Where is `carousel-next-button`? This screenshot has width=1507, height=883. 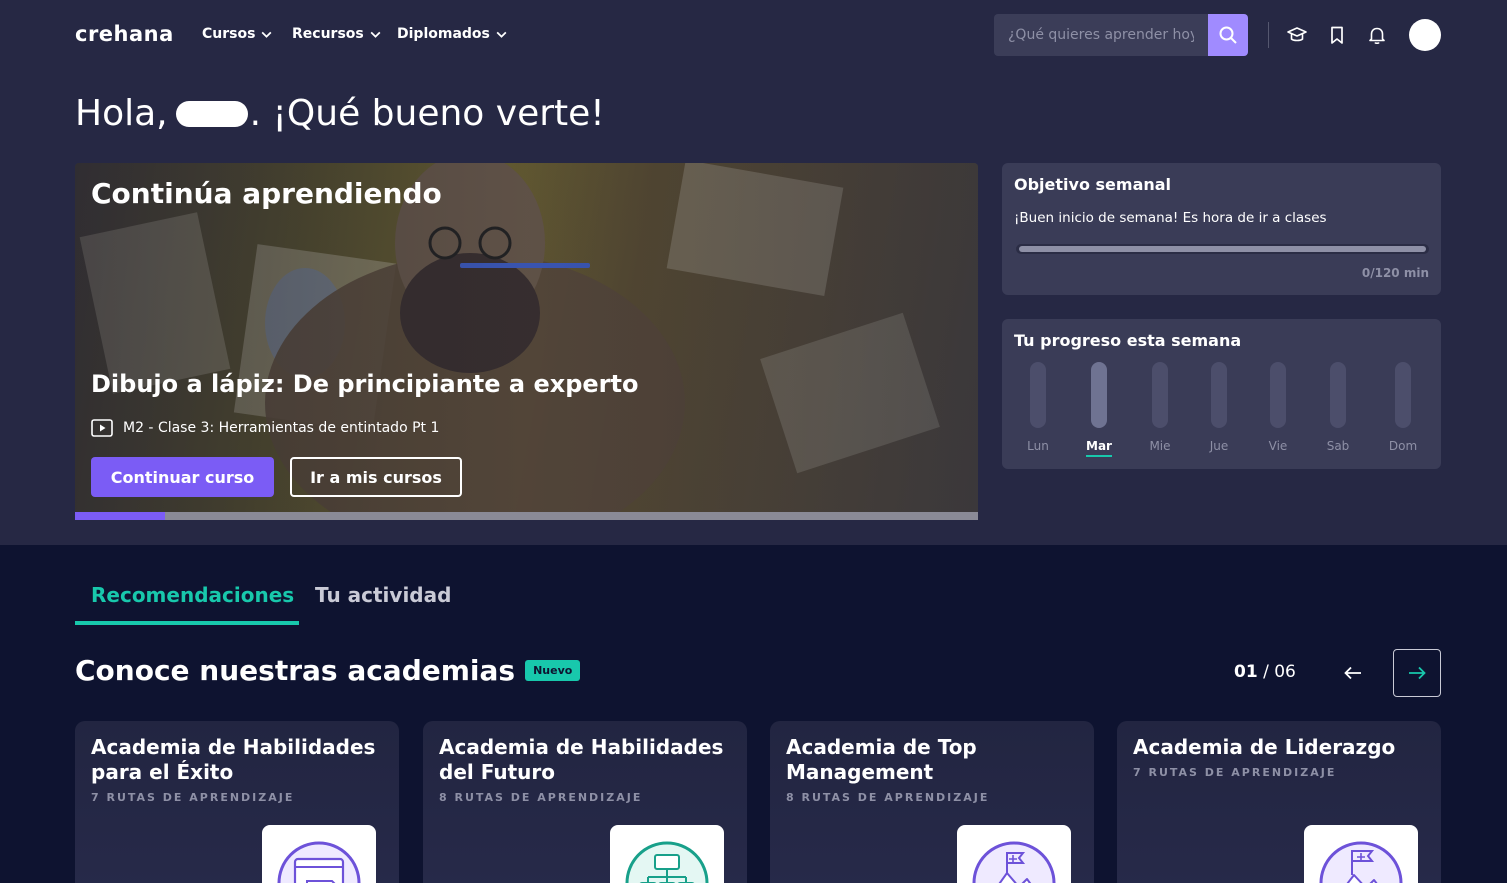 carousel-next-button is located at coordinates (1417, 673).